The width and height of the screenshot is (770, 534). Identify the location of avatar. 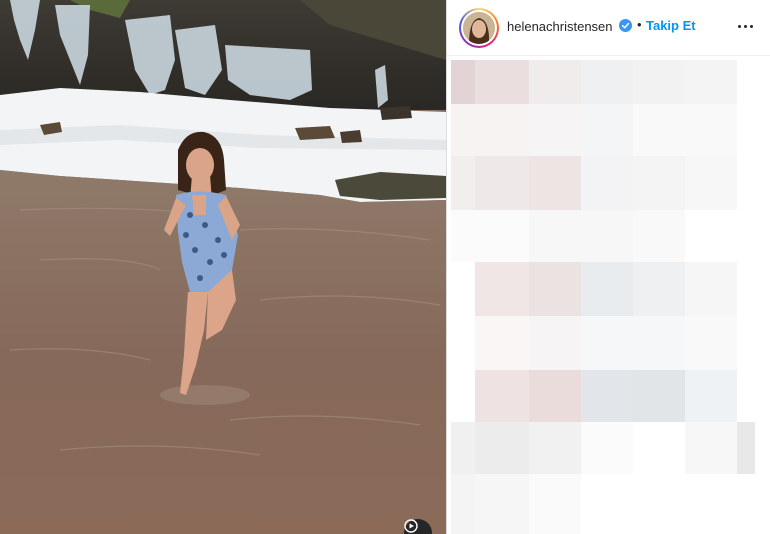
(479, 28).